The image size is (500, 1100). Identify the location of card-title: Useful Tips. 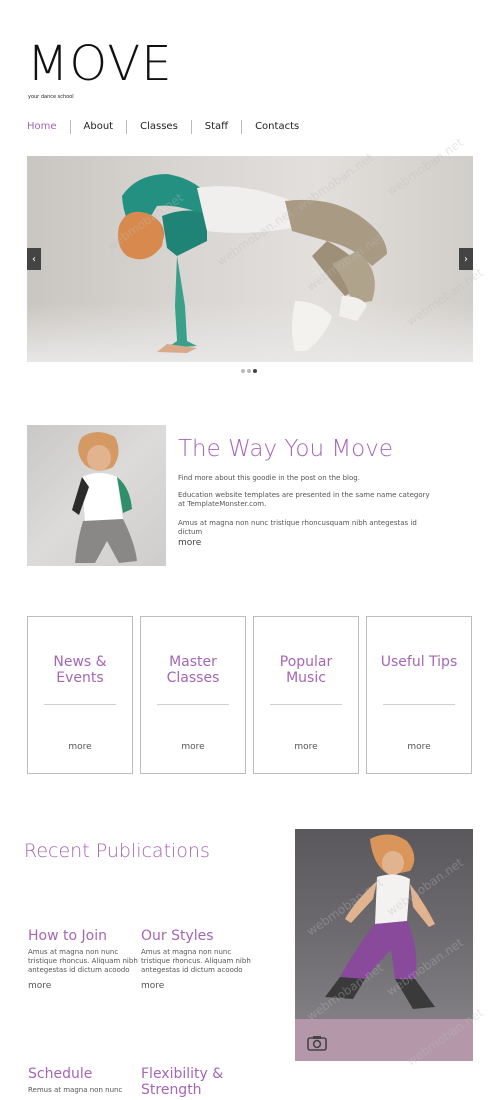
(419, 662).